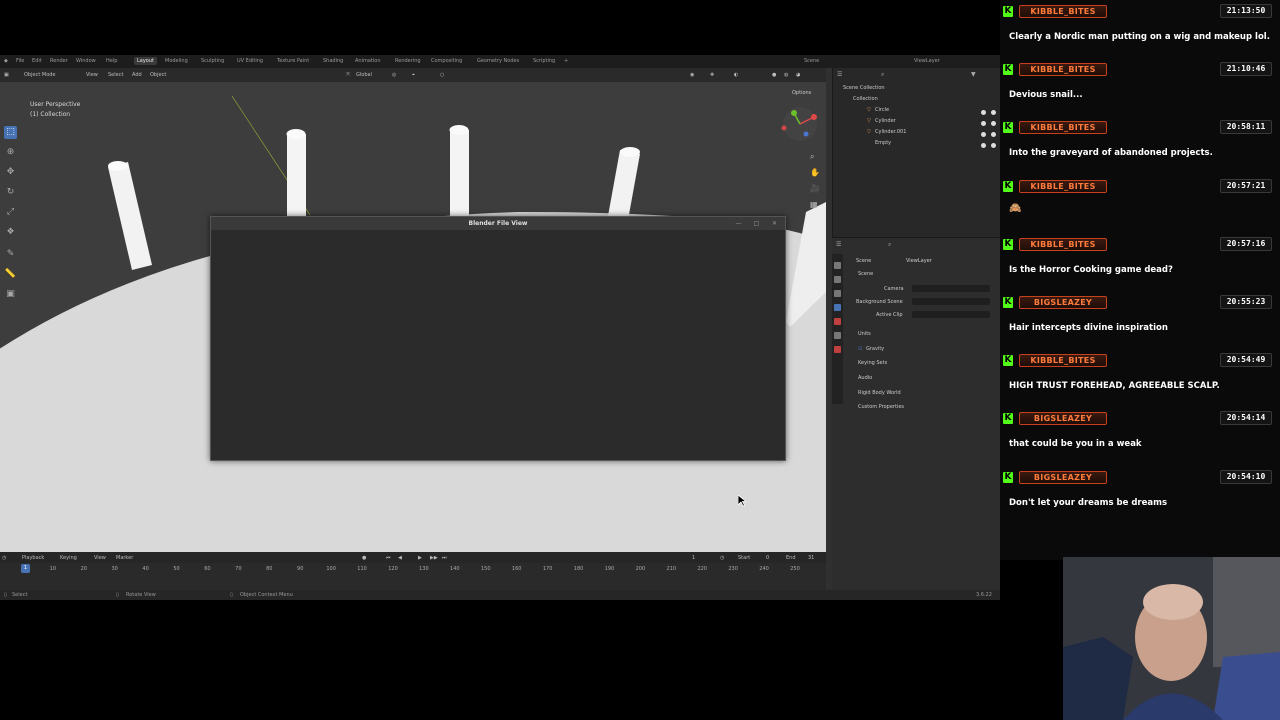 The height and width of the screenshot is (720, 1280). I want to click on playhead: 1, so click(25, 568).